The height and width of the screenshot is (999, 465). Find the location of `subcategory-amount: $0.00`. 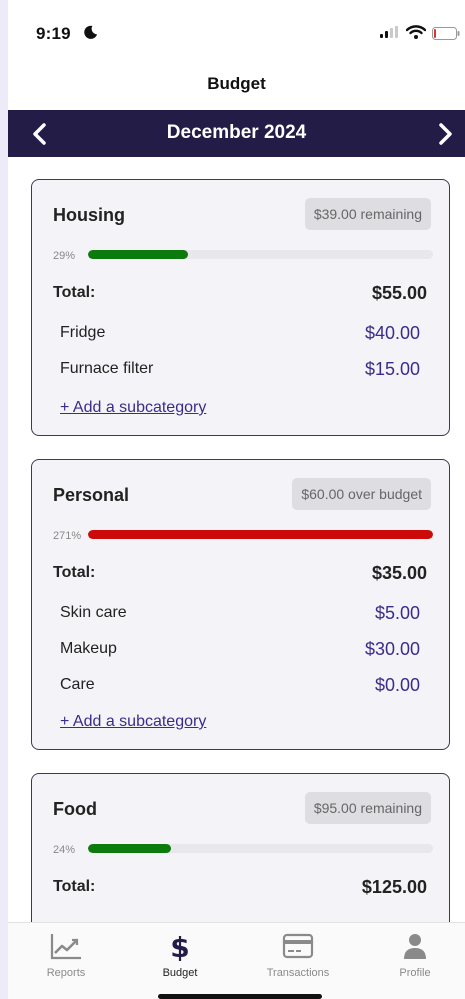

subcategory-amount: $0.00 is located at coordinates (397, 685).